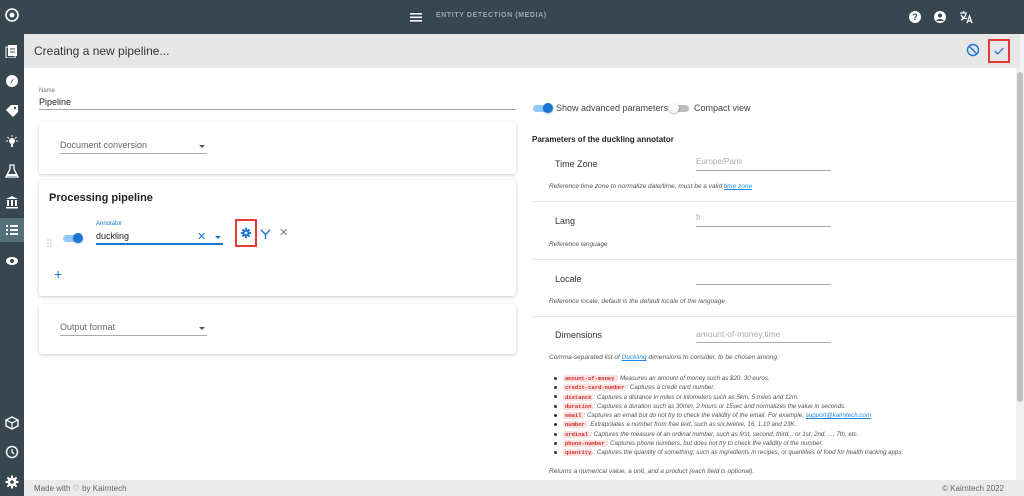  Describe the element at coordinates (72, 238) in the screenshot. I see `annotator-enabled-toggle` at that location.